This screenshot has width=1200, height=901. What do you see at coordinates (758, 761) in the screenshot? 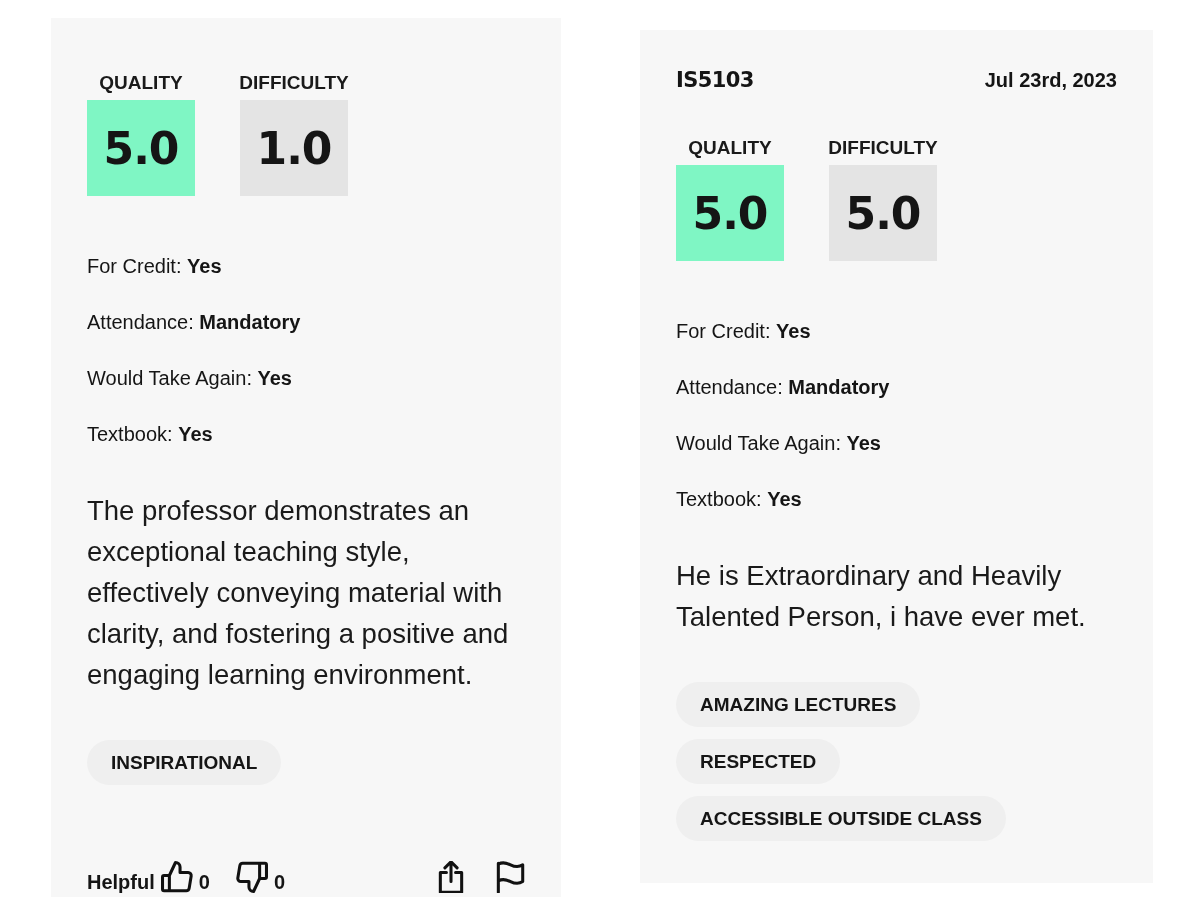
I see `tag-pill: RESPECTED` at bounding box center [758, 761].